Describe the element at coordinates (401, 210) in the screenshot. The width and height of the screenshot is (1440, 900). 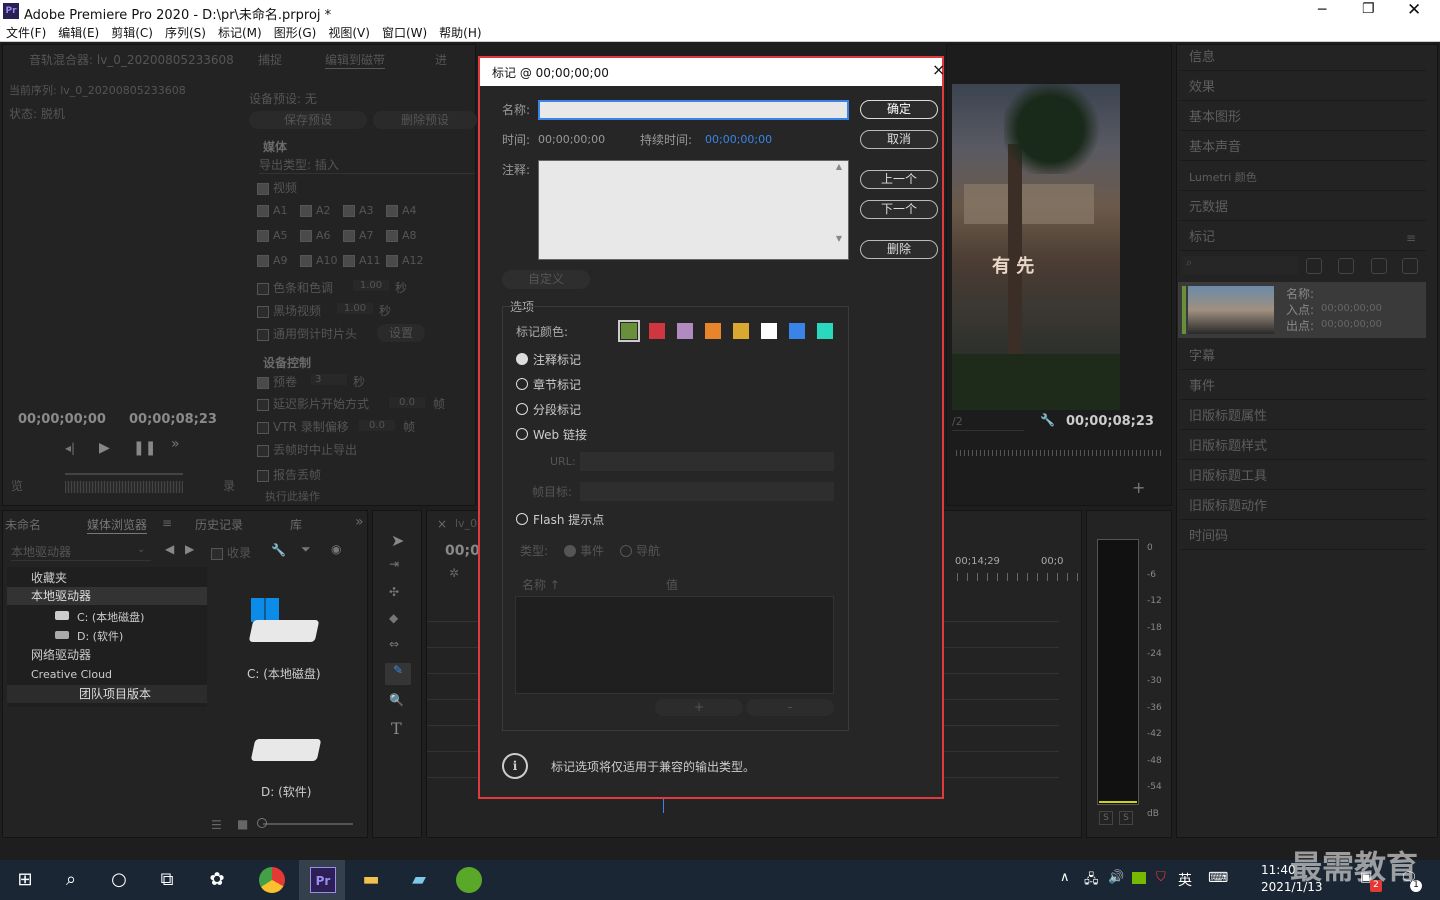
I see `a4: A4` at that location.